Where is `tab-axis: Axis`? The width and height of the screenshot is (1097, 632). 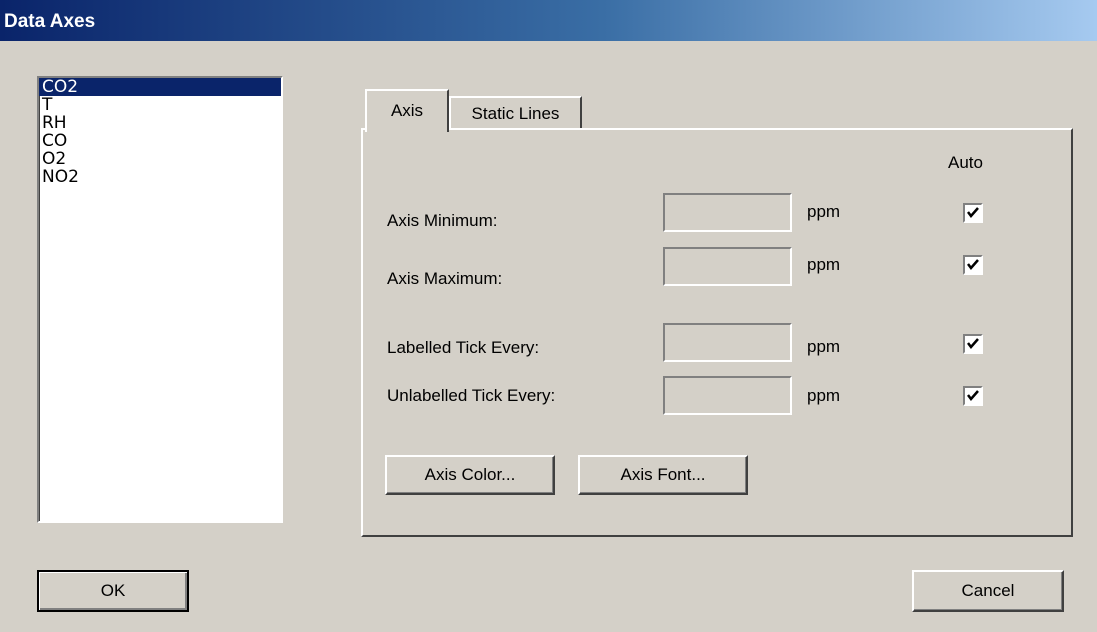 tab-axis: Axis is located at coordinates (407, 110).